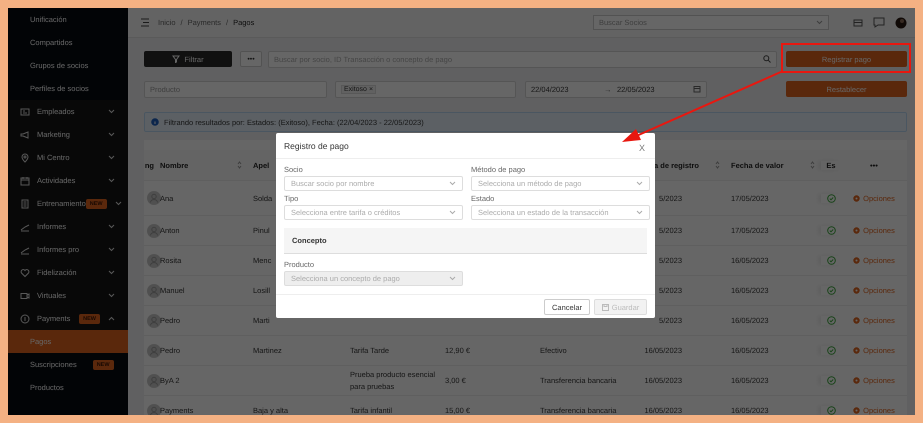  I want to click on coin-icon, so click(25, 319).